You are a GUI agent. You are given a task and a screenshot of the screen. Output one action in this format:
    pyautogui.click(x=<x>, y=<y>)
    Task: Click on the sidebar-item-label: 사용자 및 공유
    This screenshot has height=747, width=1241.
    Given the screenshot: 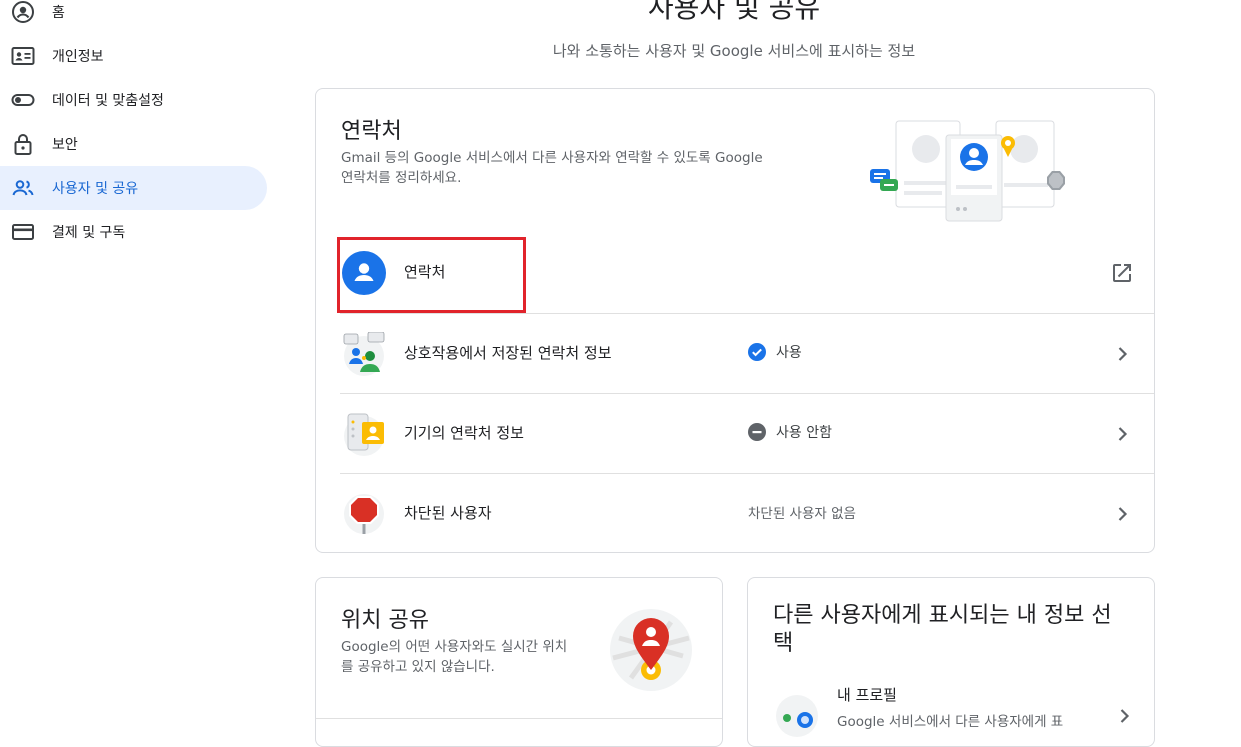 What is the action you would take?
    pyautogui.click(x=95, y=189)
    